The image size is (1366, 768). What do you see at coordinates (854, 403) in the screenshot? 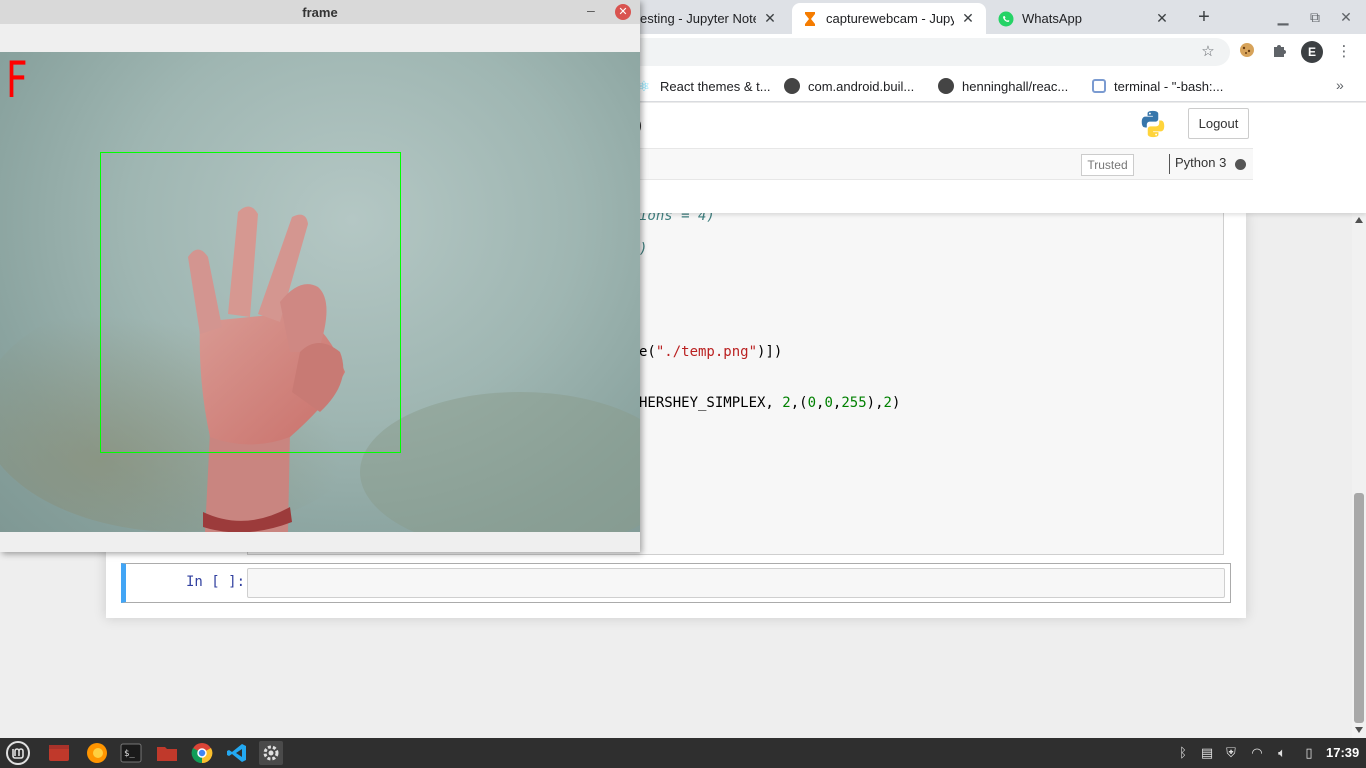
I see `code-number: 255` at bounding box center [854, 403].